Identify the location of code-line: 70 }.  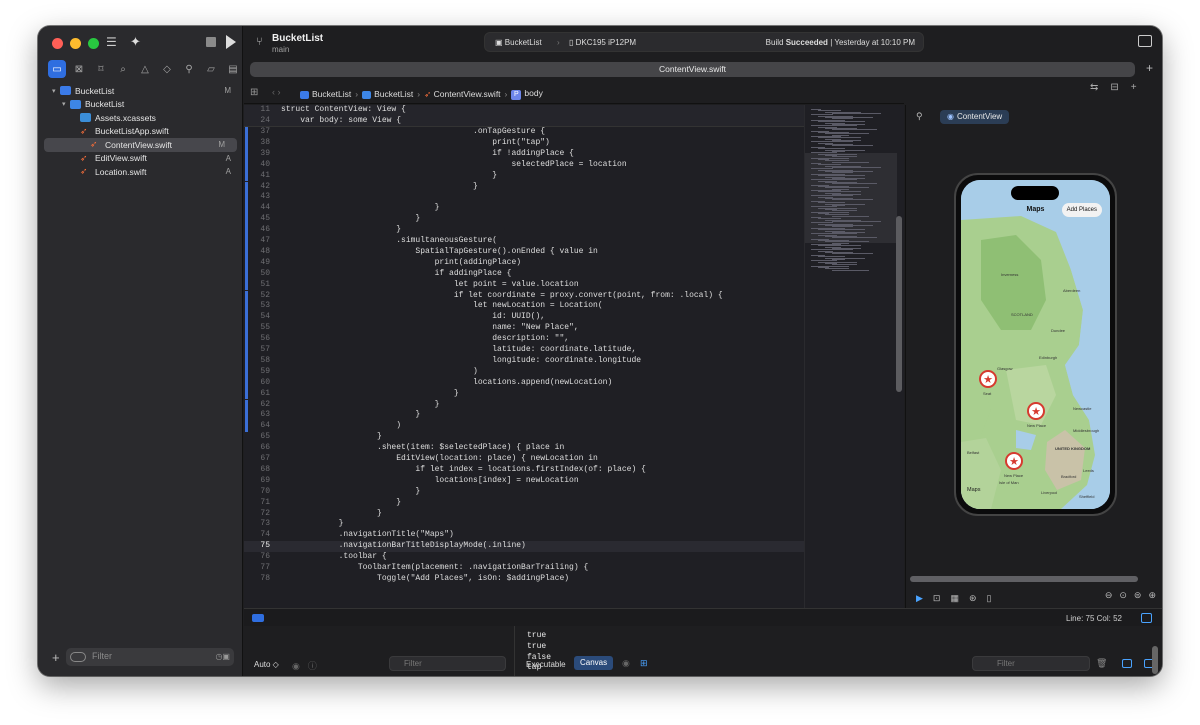
(524, 492).